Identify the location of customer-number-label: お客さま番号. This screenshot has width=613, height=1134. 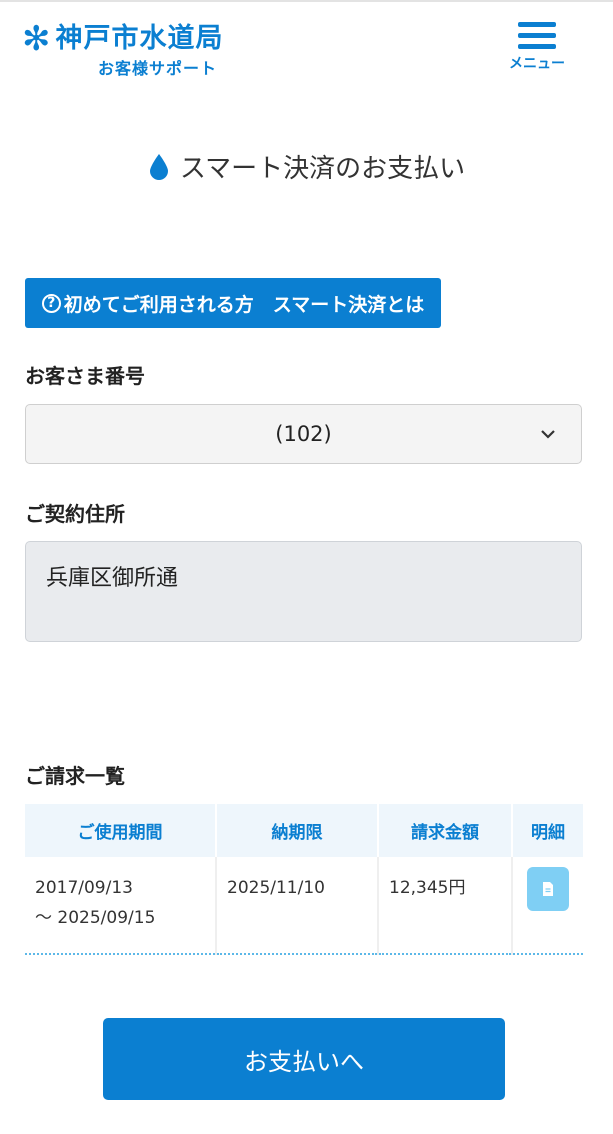
(85, 376).